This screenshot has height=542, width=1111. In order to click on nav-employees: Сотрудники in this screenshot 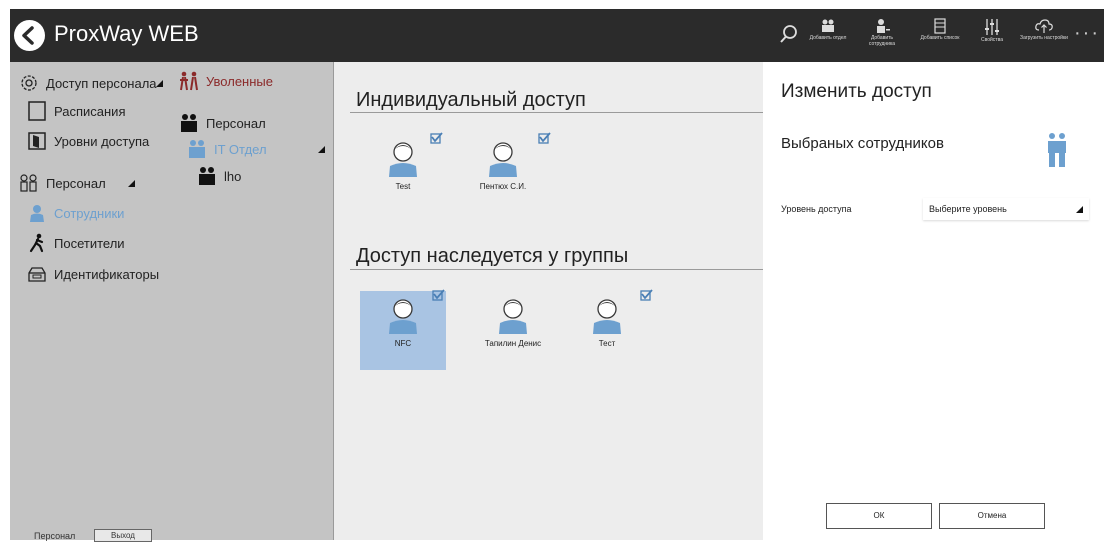, I will do `click(75, 213)`.